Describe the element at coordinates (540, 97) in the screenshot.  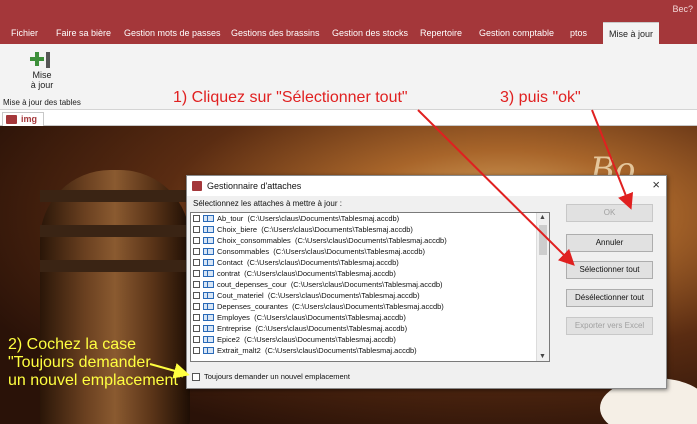
I see `annotation-step3: 3) puis "ok"` at that location.